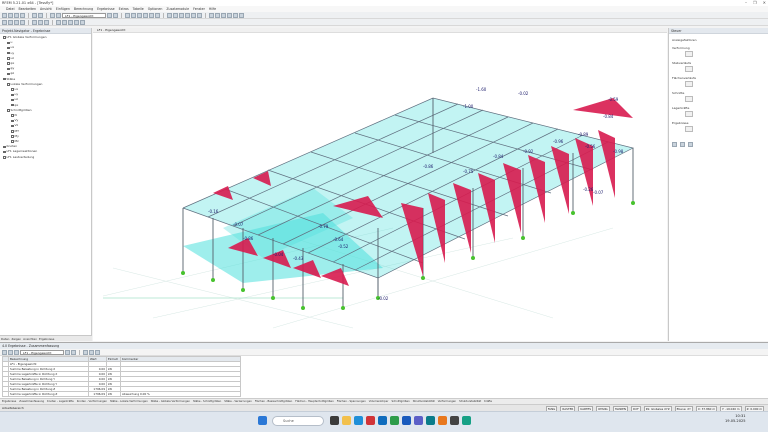 This screenshot has height=432, width=768. Describe the element at coordinates (207, 401) in the screenshot. I see `tab-member-internal-forces: Stäbe - Schnittgrößen` at that location.